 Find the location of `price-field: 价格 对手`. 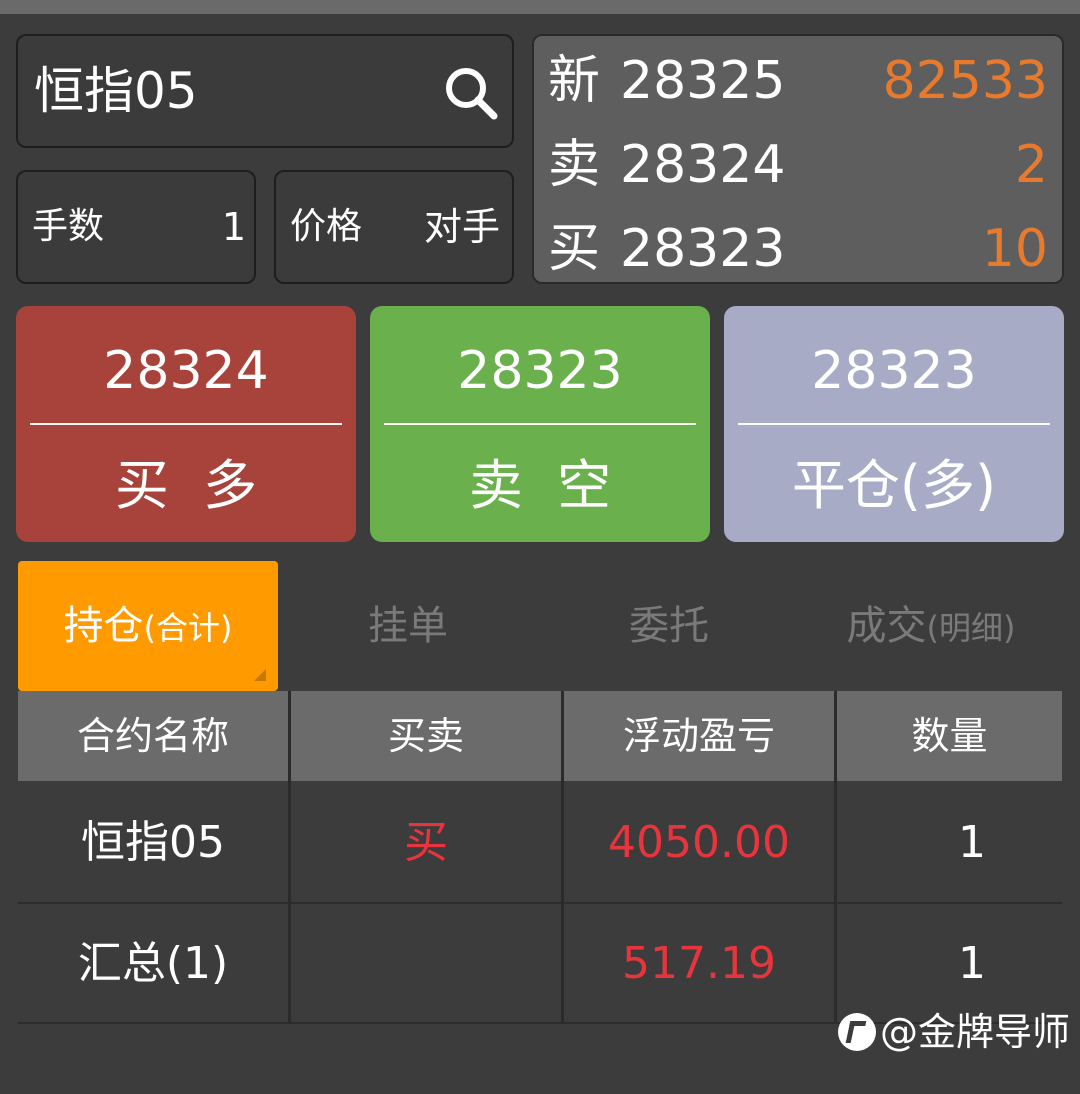

price-field: 价格 对手 is located at coordinates (394, 227).